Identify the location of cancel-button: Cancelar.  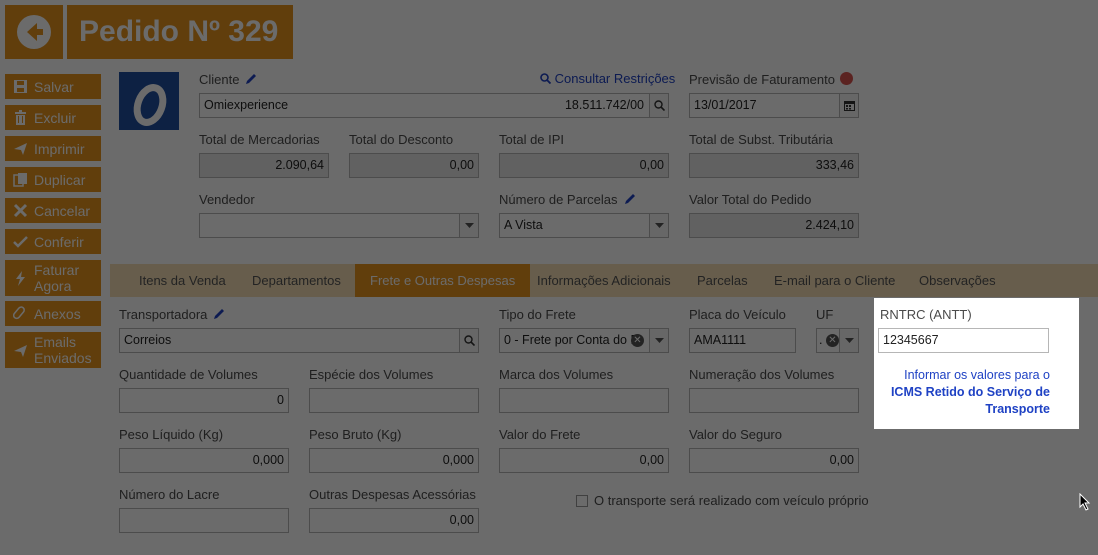
(53, 210).